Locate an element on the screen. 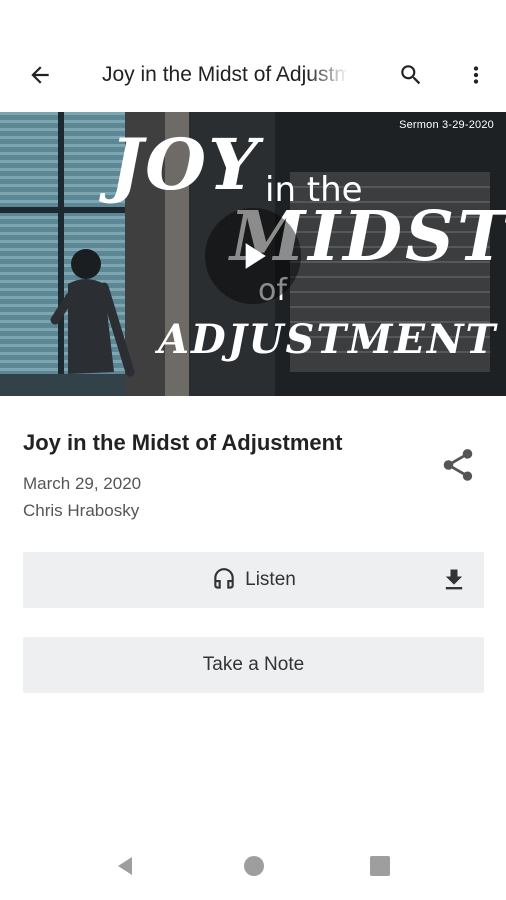  sermon-tag: Sermon 3-29-2020 is located at coordinates (446, 125).